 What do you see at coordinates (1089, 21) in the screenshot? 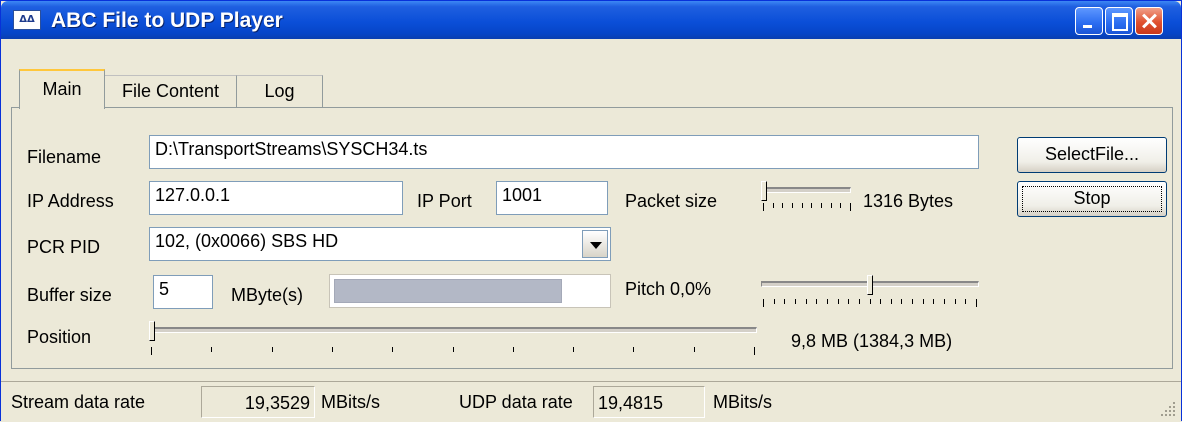
I see `minimize-button` at bounding box center [1089, 21].